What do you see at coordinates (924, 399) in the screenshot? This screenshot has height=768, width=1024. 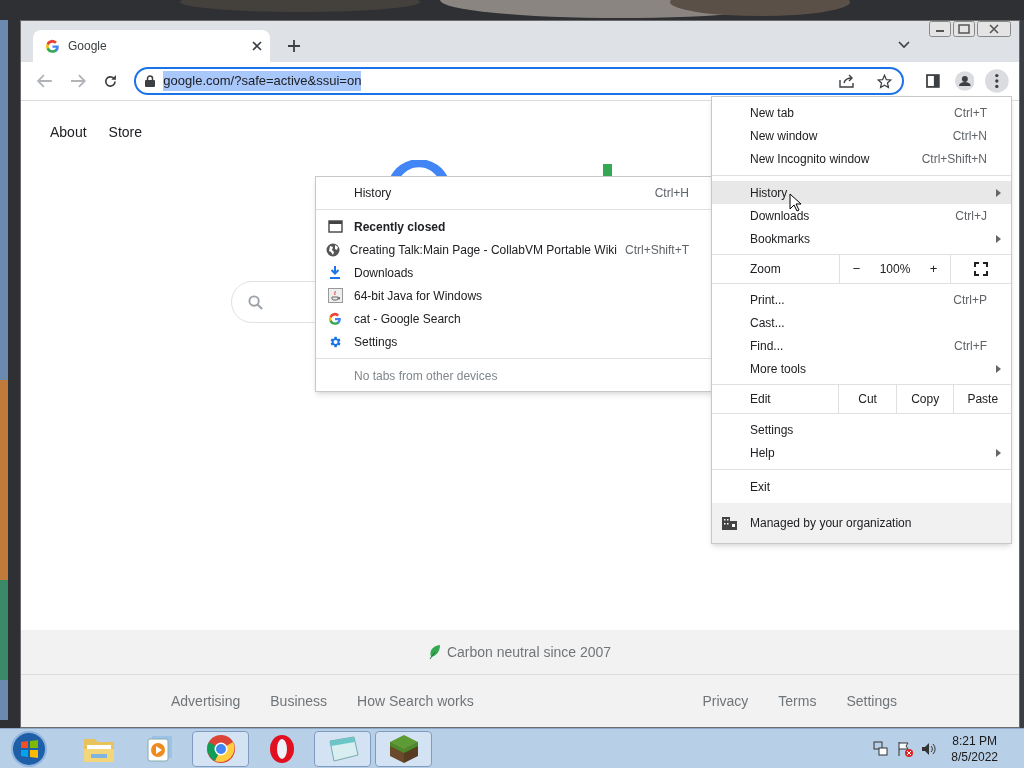 I see `edit-action-button: Copy` at bounding box center [924, 399].